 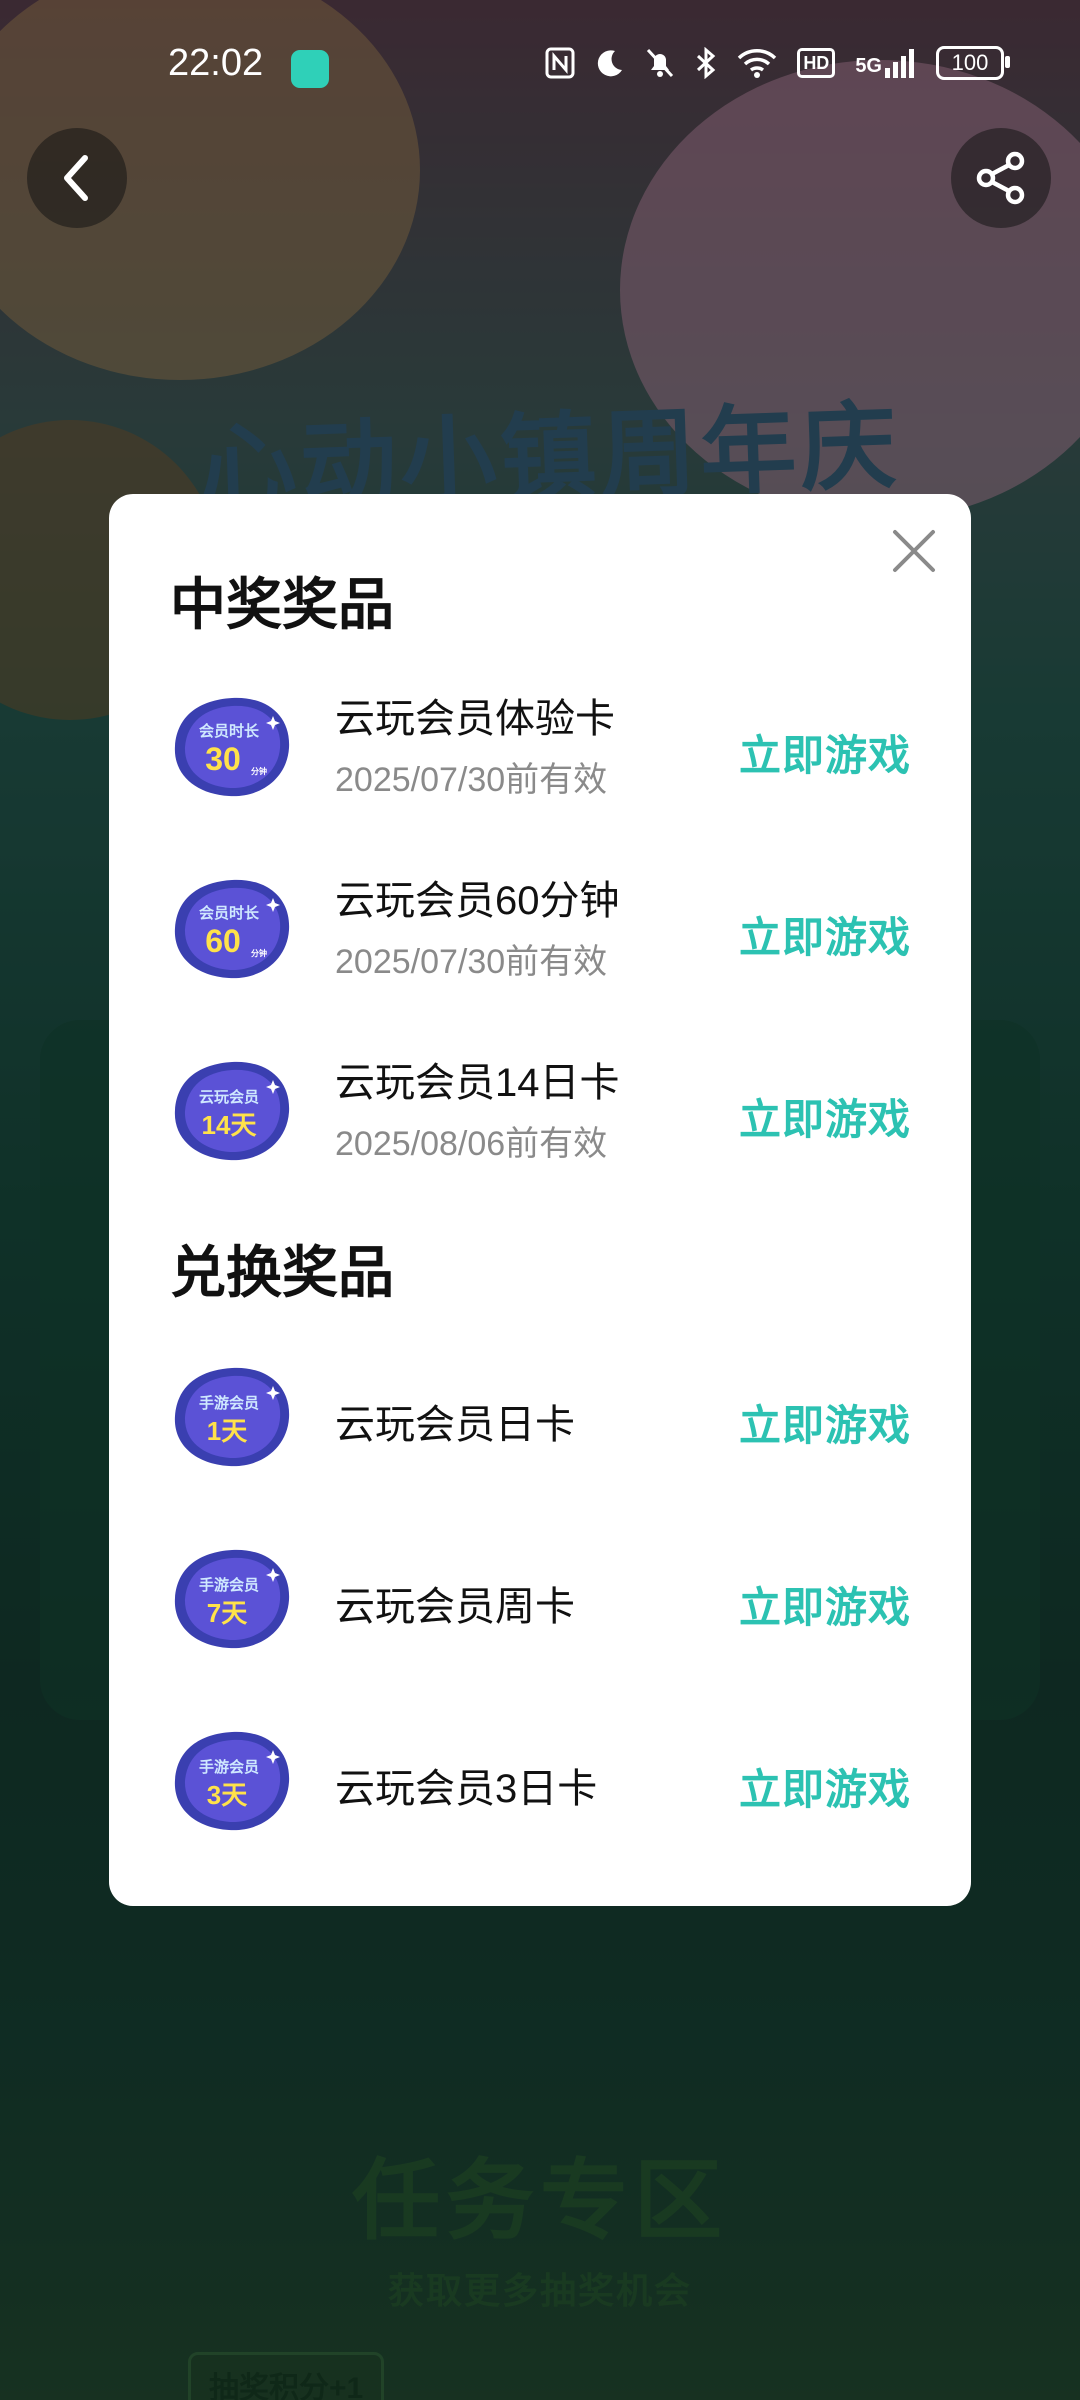 What do you see at coordinates (455, 1425) in the screenshot?
I see `prize-name: 云玩会员日卡` at bounding box center [455, 1425].